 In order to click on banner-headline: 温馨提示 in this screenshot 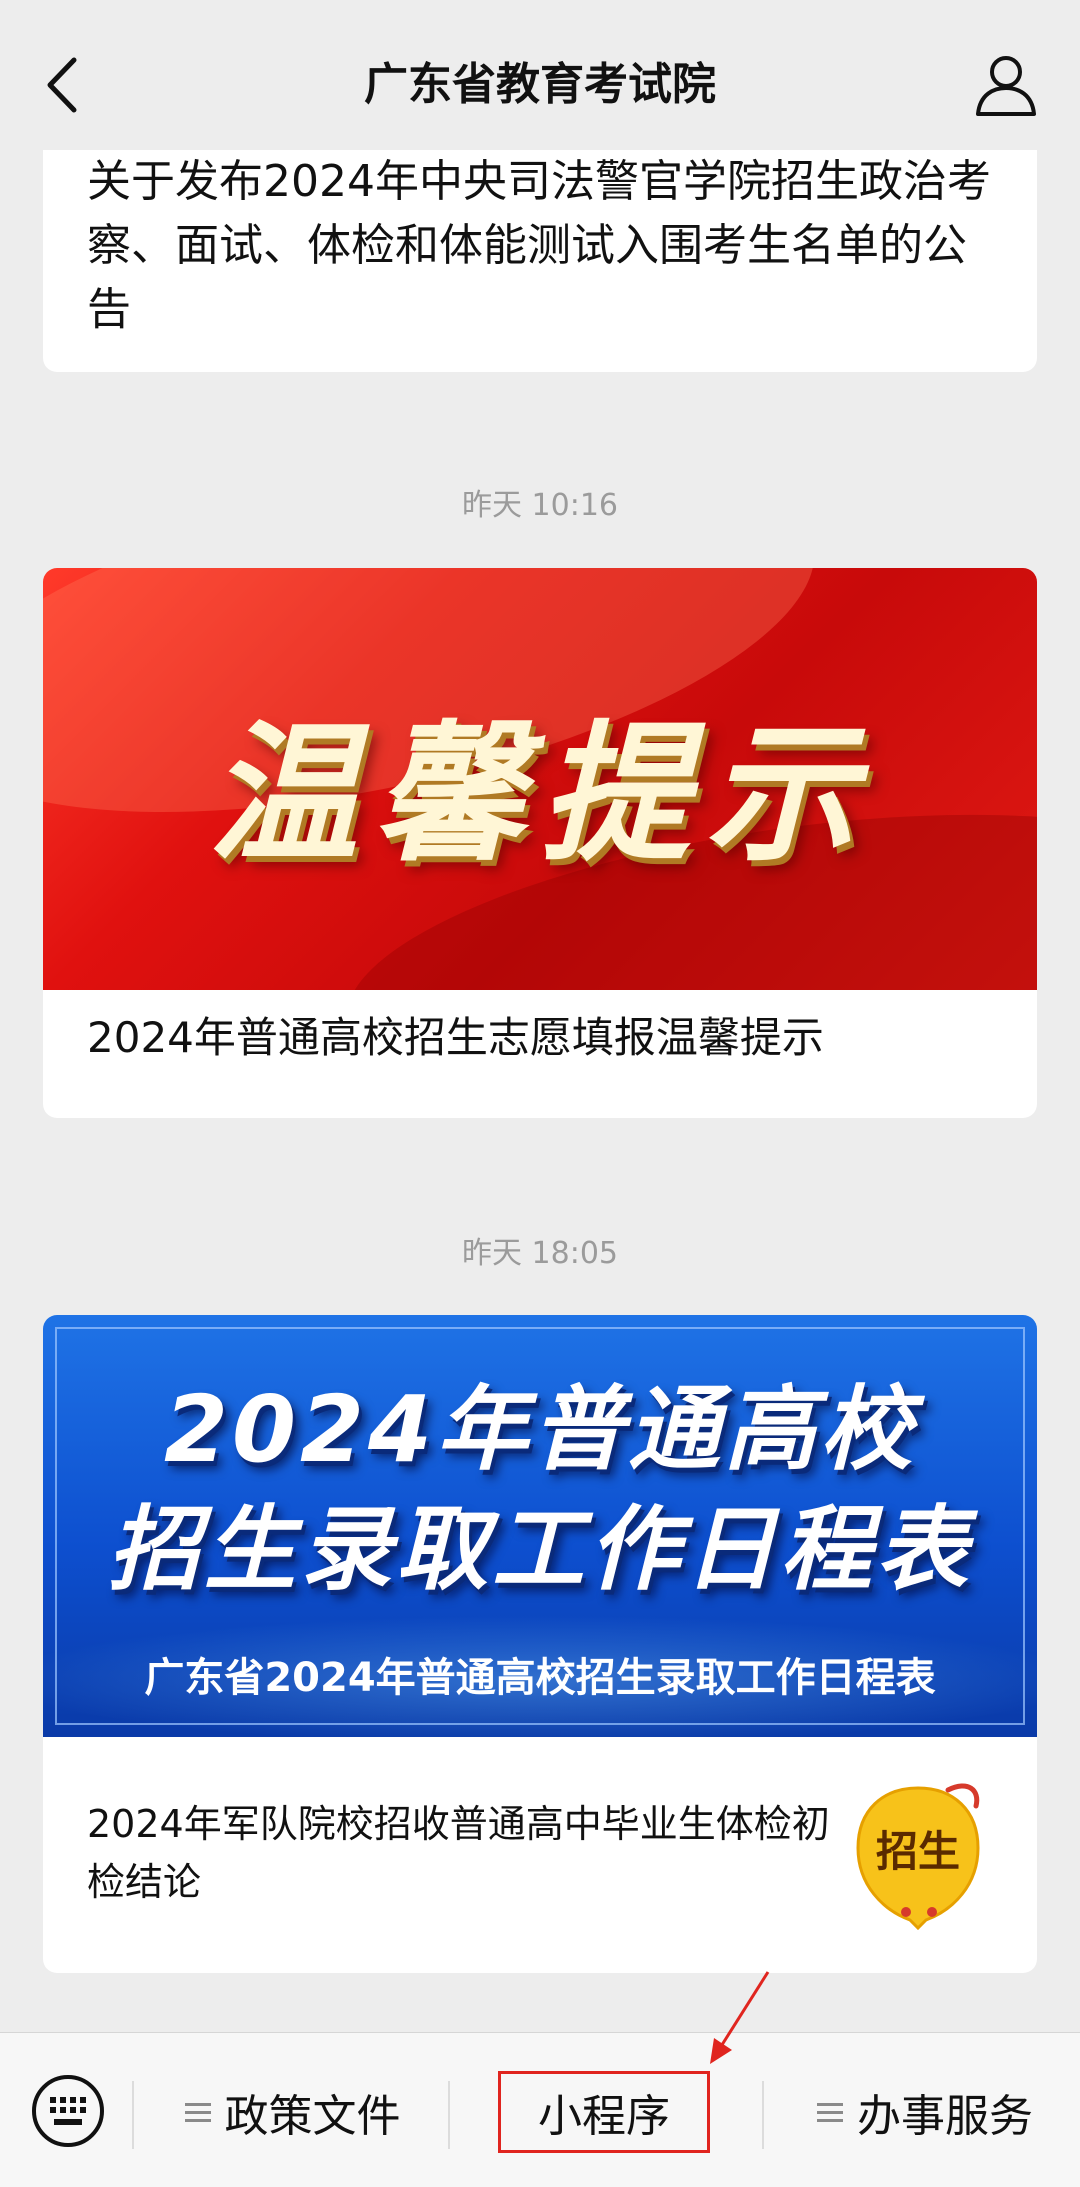, I will do `click(539, 795)`.